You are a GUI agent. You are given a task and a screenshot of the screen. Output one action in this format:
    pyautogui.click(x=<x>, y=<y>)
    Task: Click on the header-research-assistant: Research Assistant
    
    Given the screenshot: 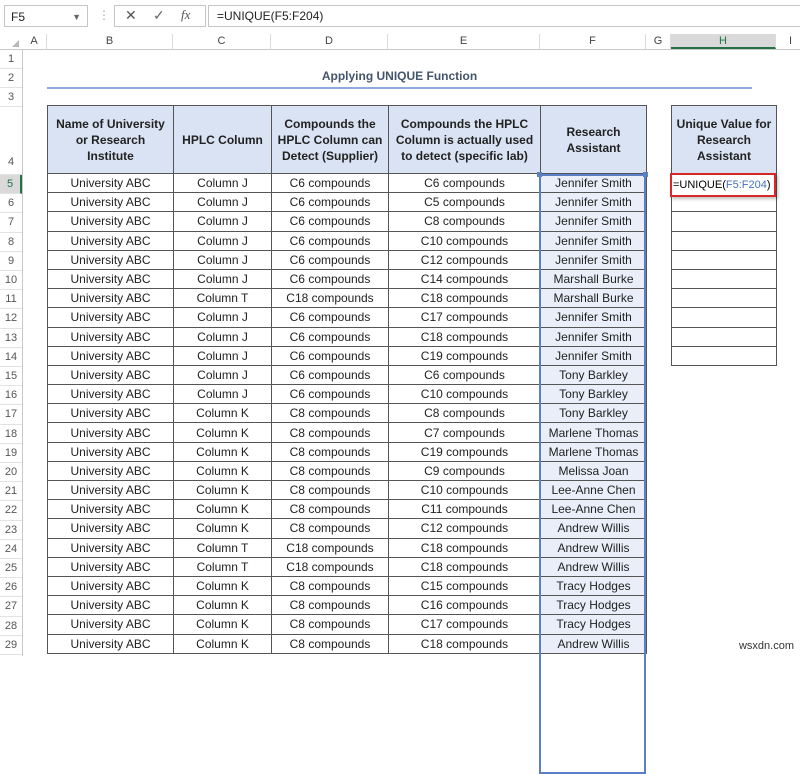 What is the action you would take?
    pyautogui.click(x=593, y=139)
    